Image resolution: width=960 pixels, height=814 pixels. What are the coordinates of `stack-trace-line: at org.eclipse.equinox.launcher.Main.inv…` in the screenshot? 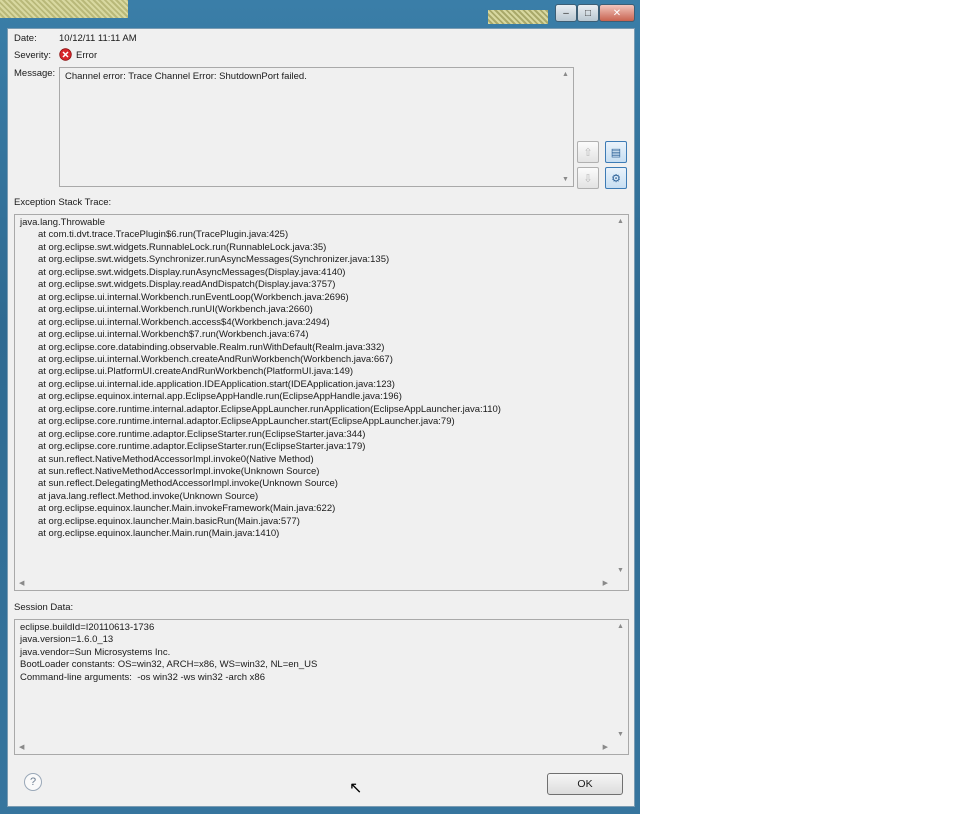 It's located at (187, 509).